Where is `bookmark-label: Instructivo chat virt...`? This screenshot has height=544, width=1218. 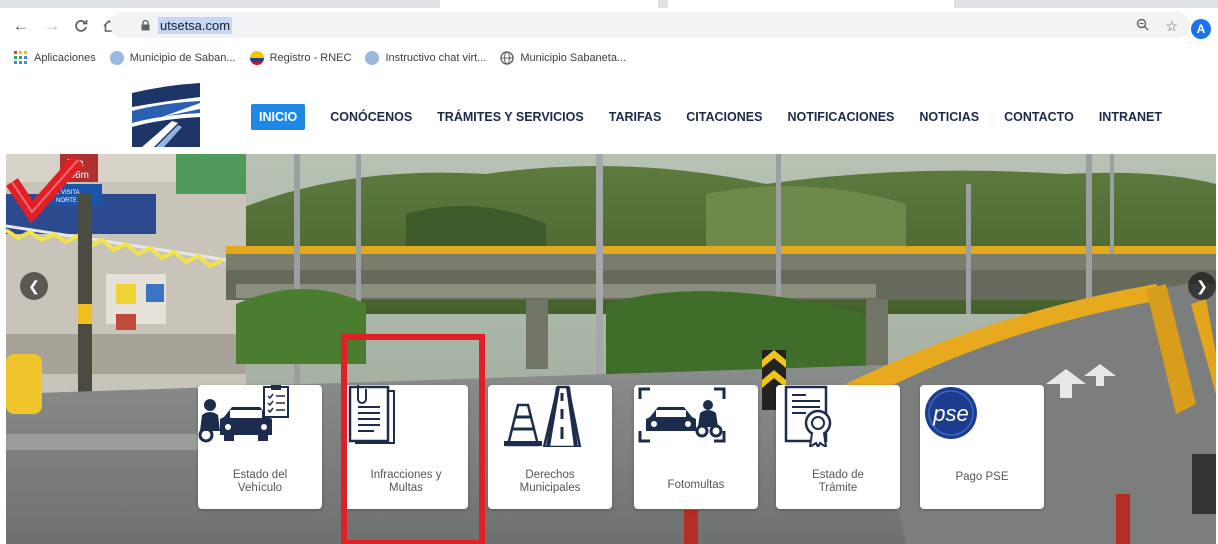
bookmark-label: Instructivo chat virt... is located at coordinates (436, 58).